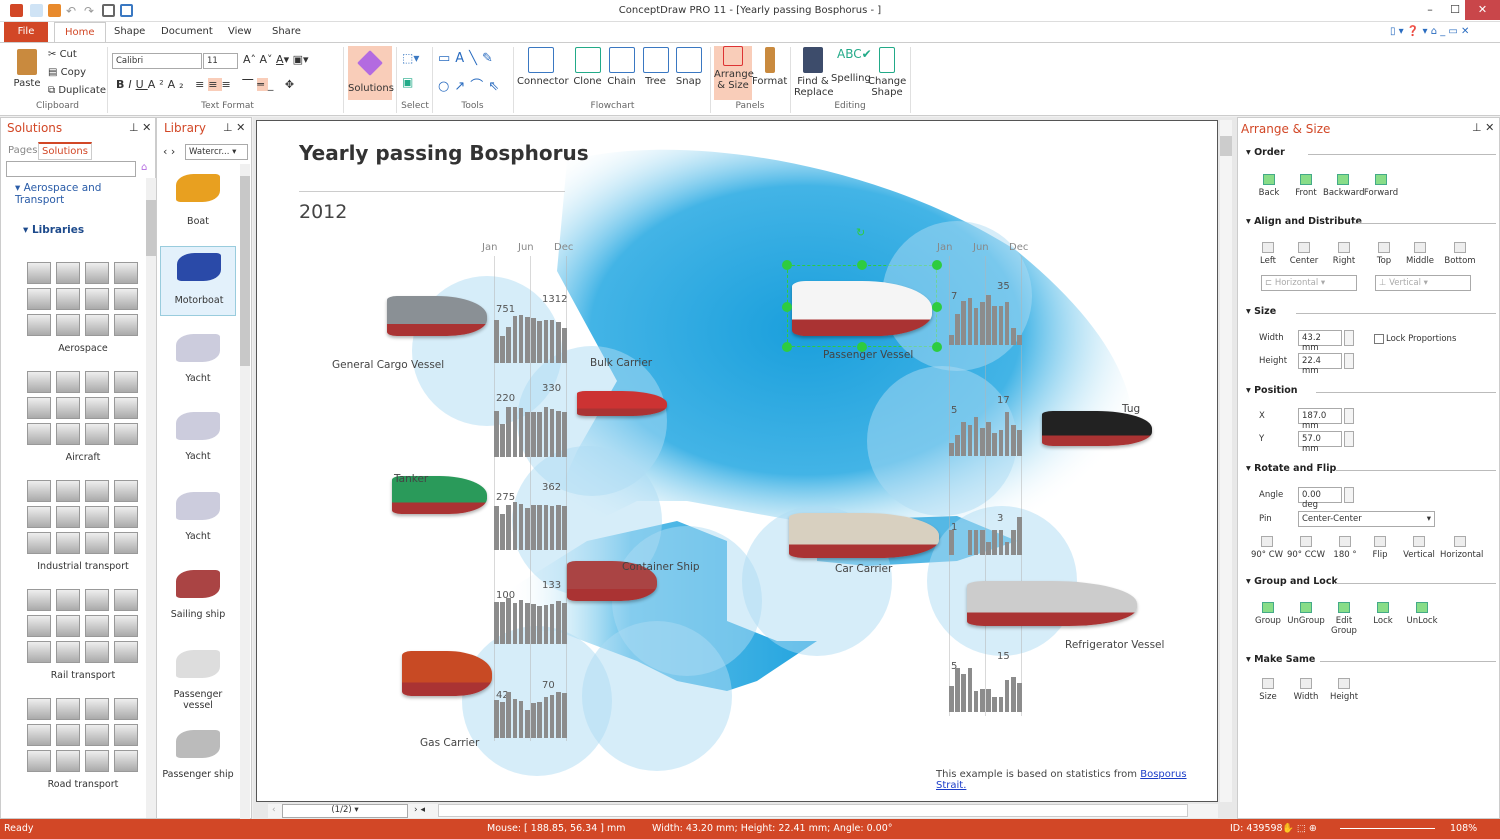  What do you see at coordinates (1320, 364) in the screenshot?
I see `height-input: 22.4 mm` at bounding box center [1320, 364].